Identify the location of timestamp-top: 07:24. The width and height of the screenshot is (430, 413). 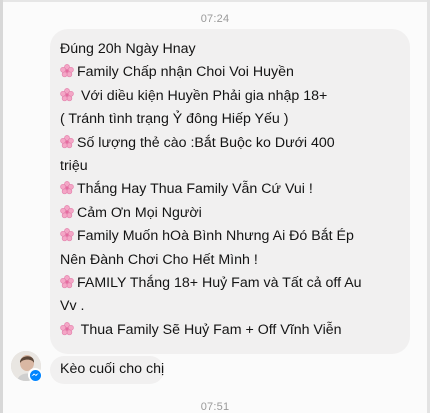
(215, 19).